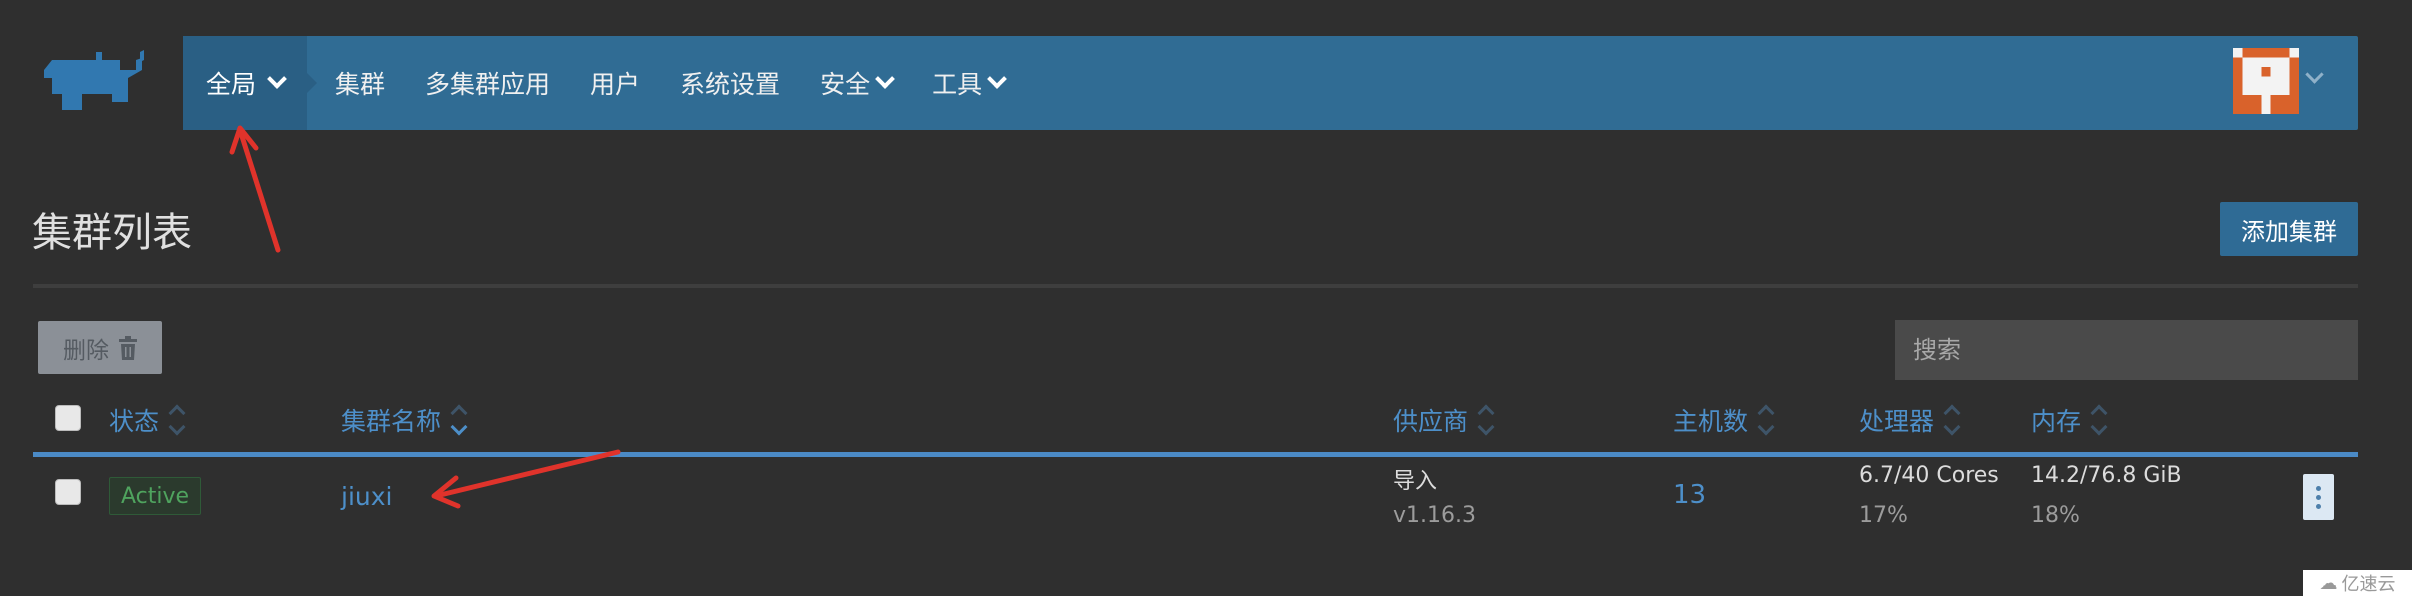 This screenshot has height=596, width=2412. I want to click on watermark: ☁ 亿速云, so click(2357, 583).